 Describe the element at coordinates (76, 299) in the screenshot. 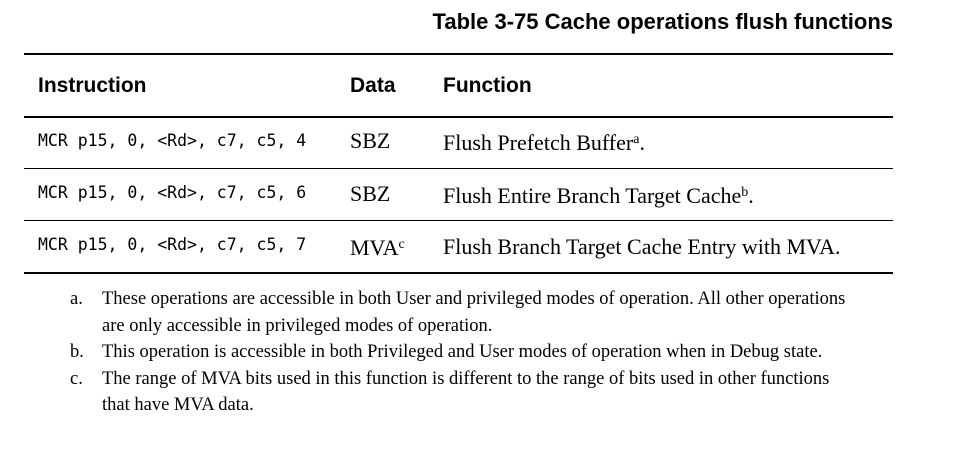

I see `footnote-mark: a.` at that location.